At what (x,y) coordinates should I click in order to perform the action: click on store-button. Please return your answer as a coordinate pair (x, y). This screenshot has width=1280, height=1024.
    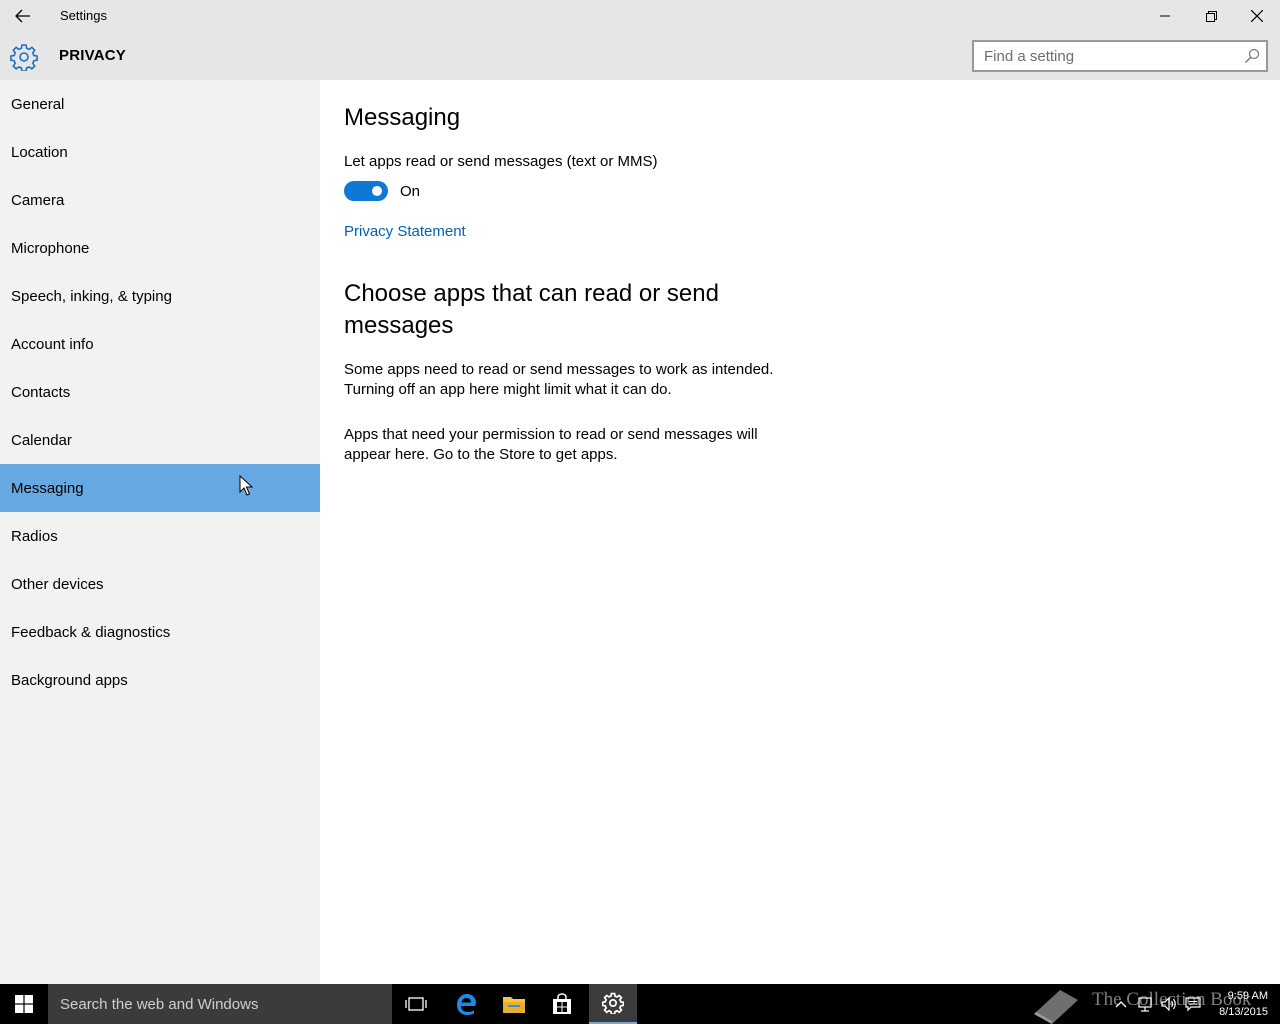
    Looking at the image, I should click on (562, 1004).